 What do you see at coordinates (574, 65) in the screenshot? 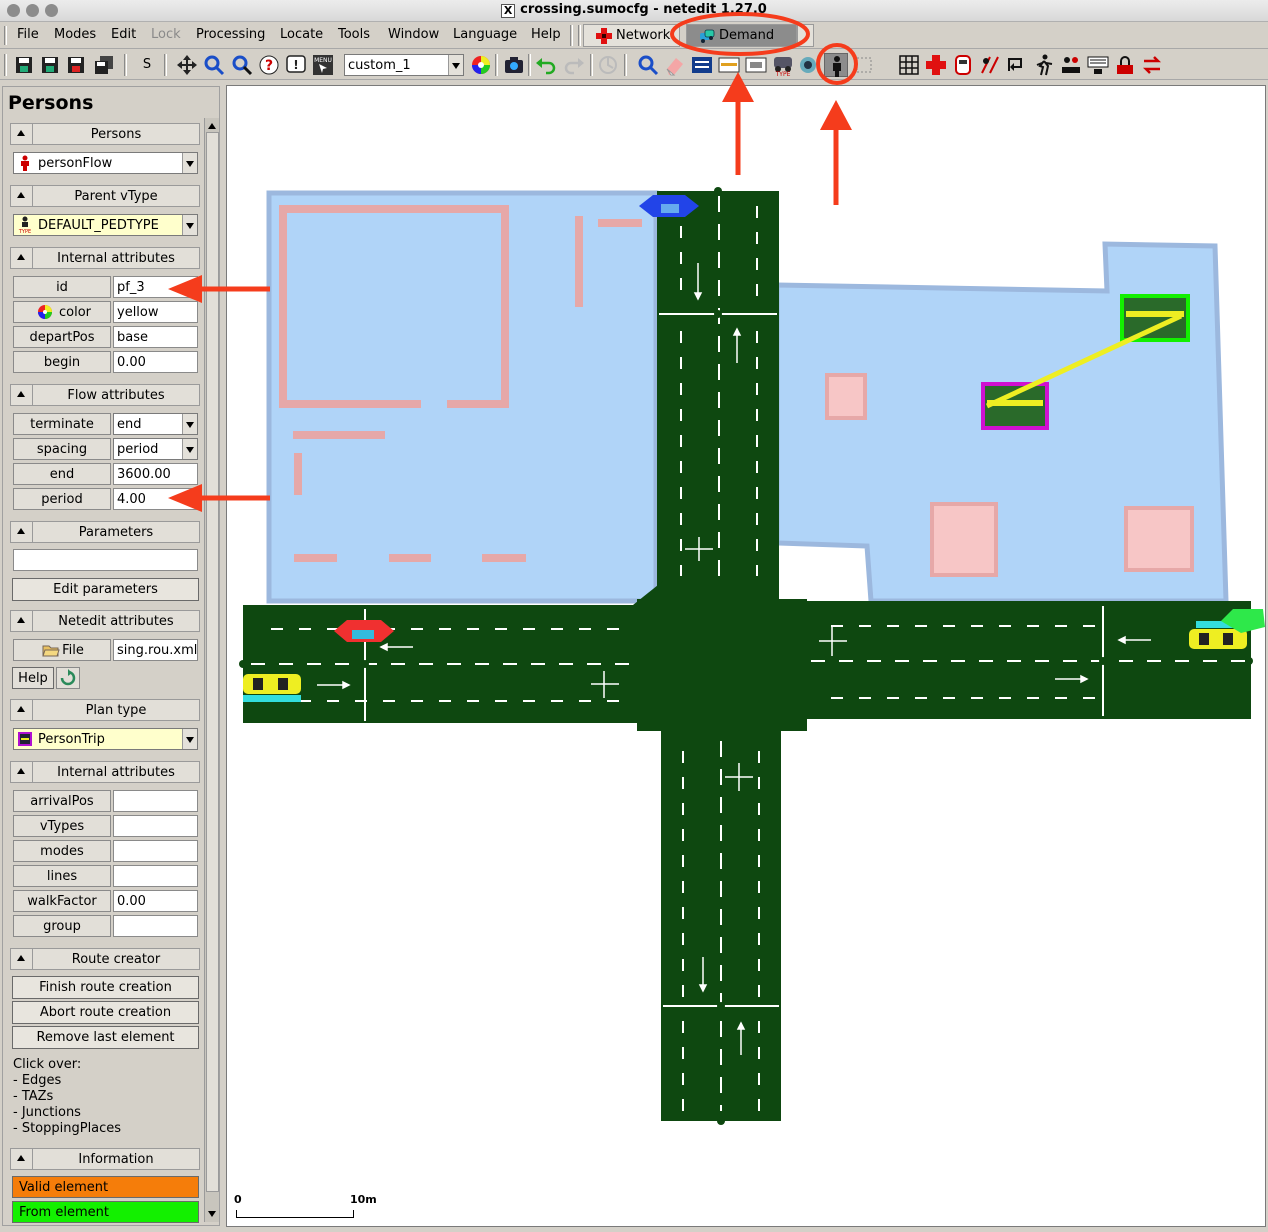
I see `redo-button` at bounding box center [574, 65].